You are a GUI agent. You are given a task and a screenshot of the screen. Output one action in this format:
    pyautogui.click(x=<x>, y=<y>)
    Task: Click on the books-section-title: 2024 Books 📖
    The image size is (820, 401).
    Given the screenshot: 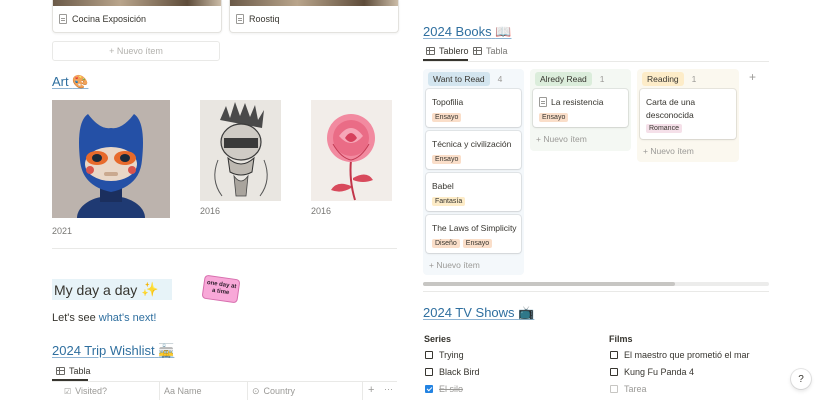 What is the action you would take?
    pyautogui.click(x=467, y=32)
    